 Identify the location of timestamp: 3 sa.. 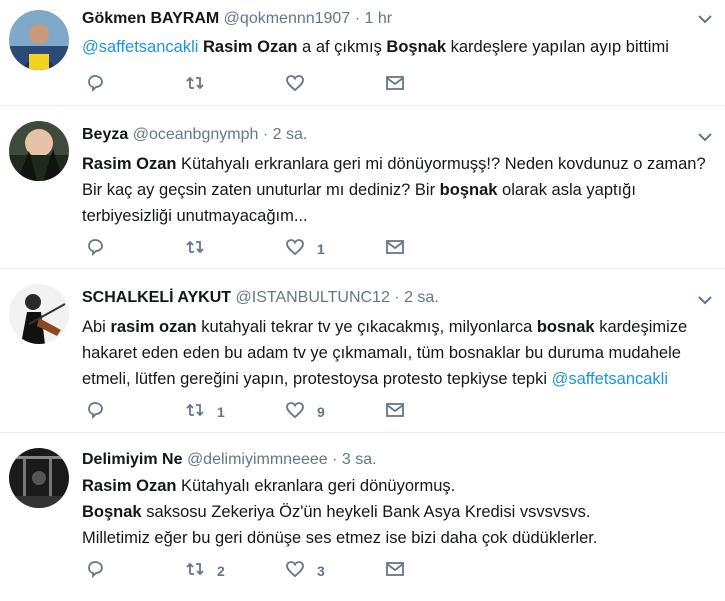
(359, 459).